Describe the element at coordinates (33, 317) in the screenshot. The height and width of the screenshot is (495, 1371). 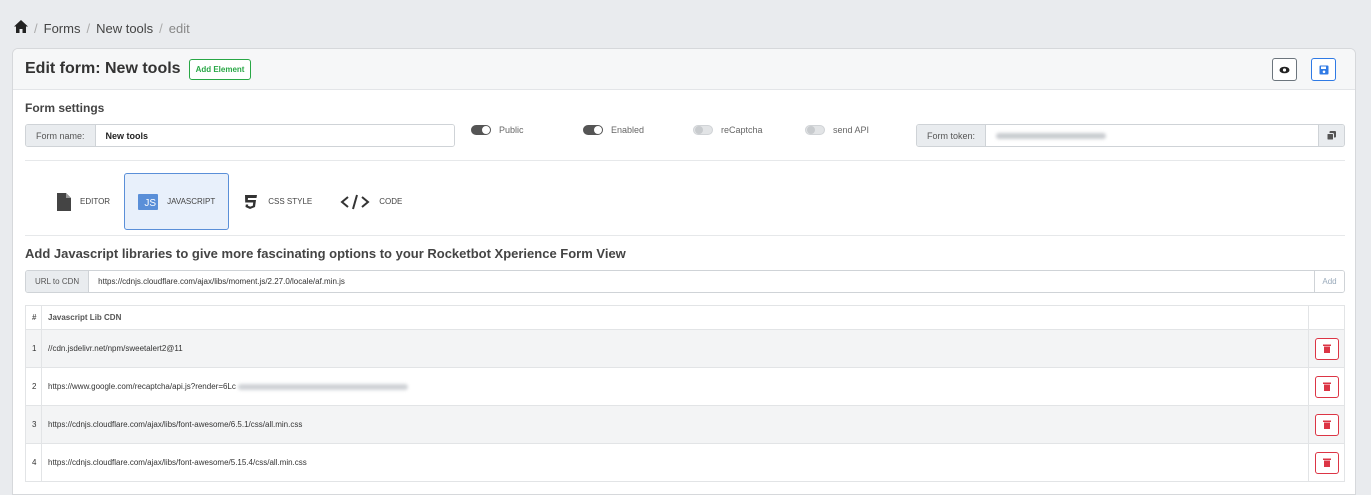
I see `column-header-number: #` at that location.